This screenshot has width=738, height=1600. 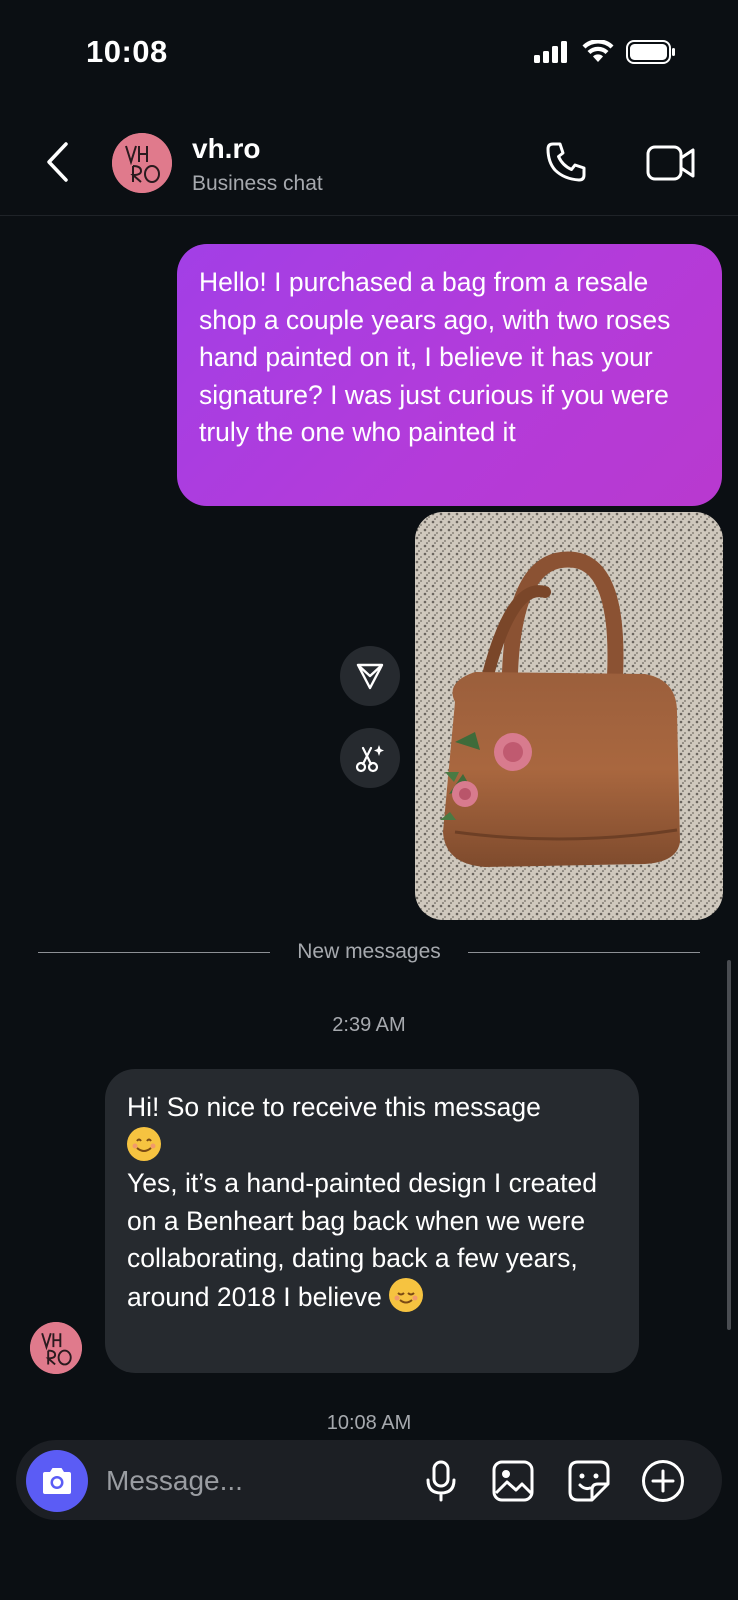 I want to click on video-camera-icon, so click(x=670, y=163).